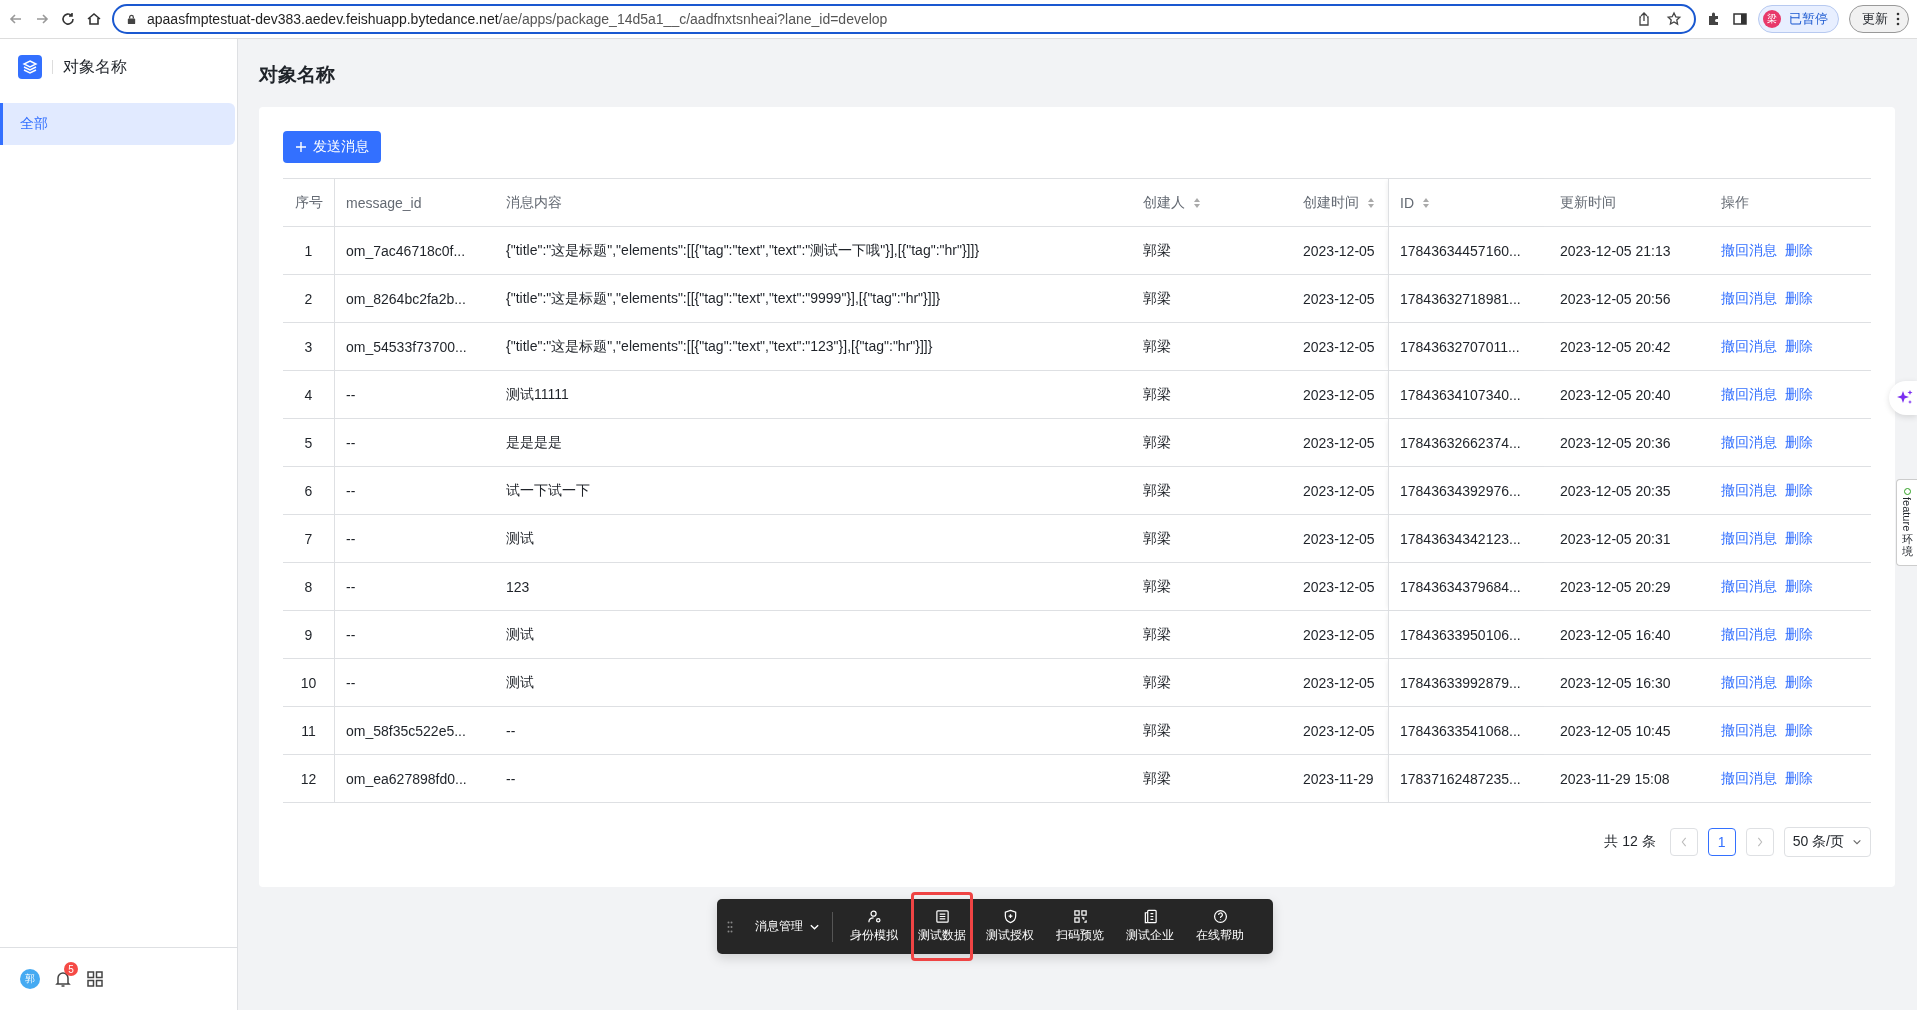 This screenshot has height=1010, width=1917. I want to click on table-cell: 4, so click(308, 394).